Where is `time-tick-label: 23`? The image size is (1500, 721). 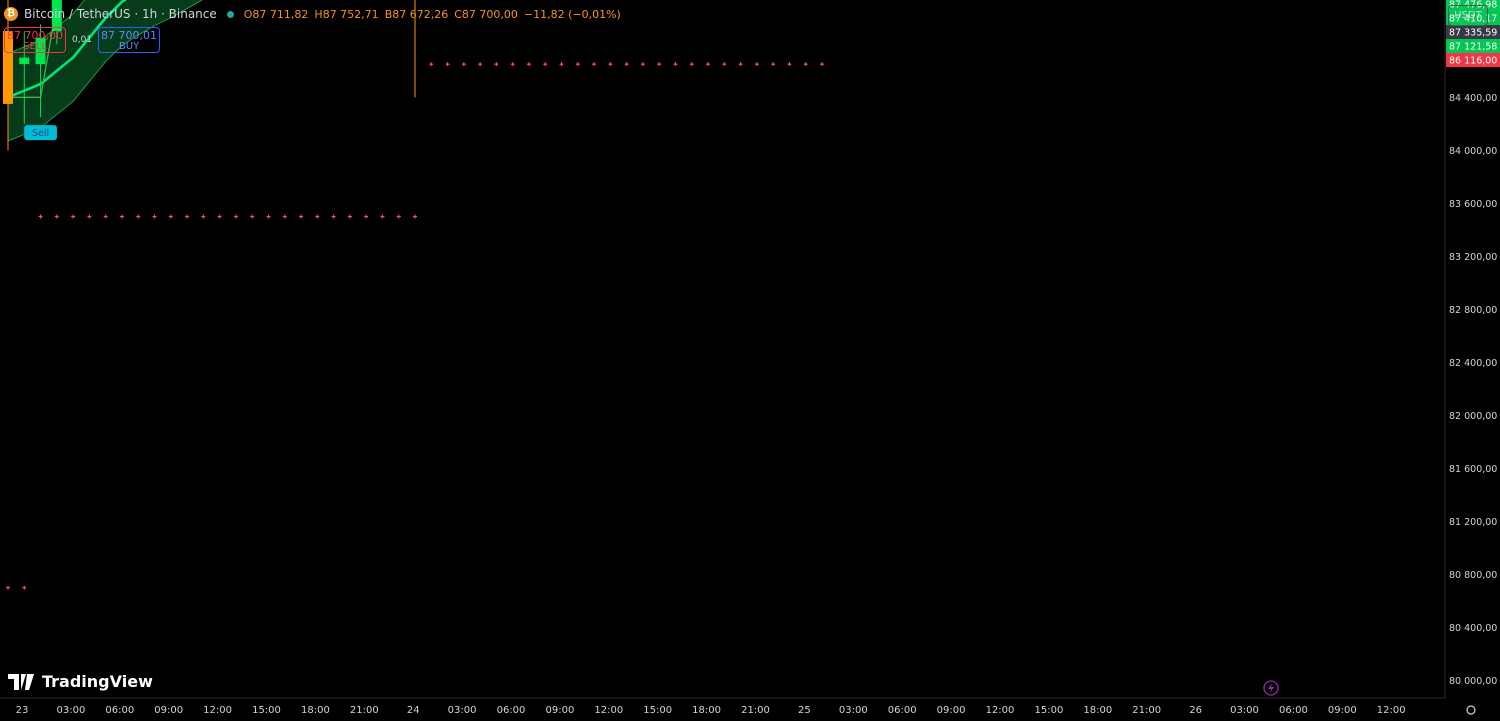 time-tick-label: 23 is located at coordinates (22, 710).